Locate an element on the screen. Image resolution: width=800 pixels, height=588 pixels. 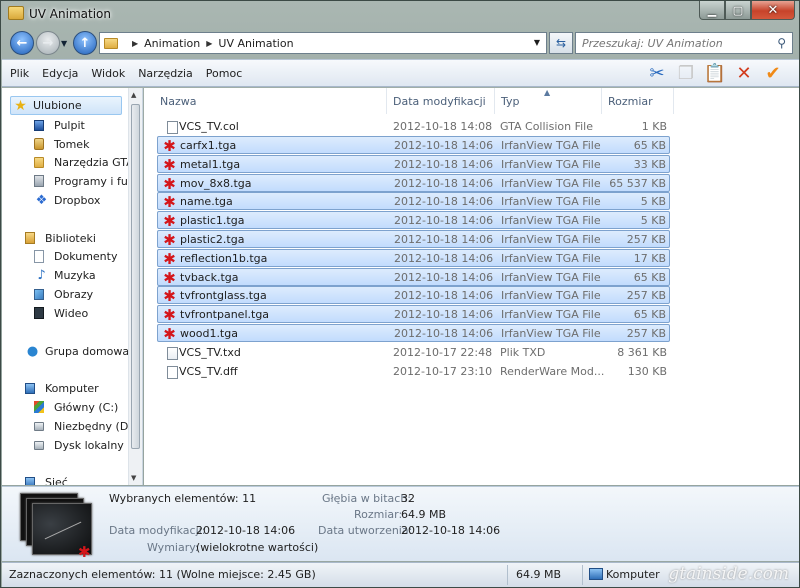
nav-muzyka: ♪ Muzyka is located at coordinates (64, 275).